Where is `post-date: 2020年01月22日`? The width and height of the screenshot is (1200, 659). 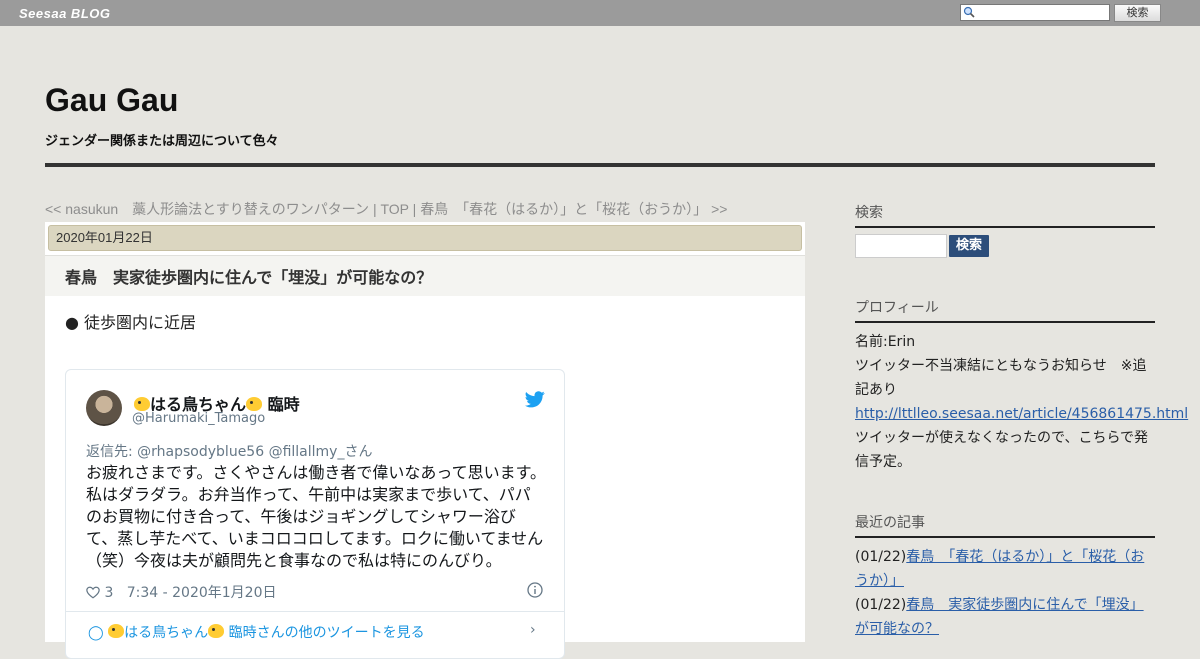 post-date: 2020年01月22日 is located at coordinates (425, 238).